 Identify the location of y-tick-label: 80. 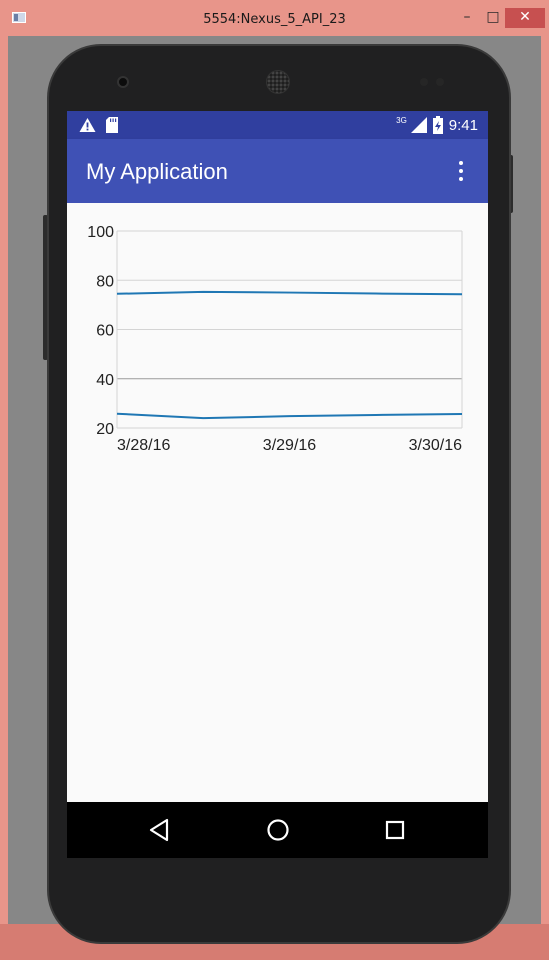
(105, 281).